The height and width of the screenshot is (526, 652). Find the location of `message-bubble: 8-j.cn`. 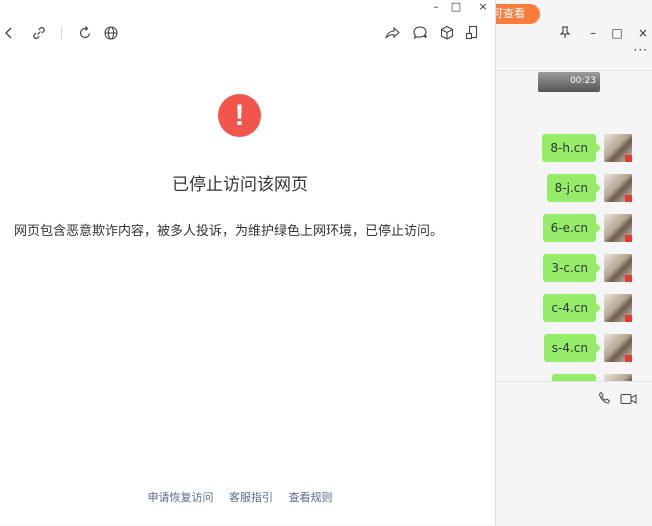

message-bubble: 8-j.cn is located at coordinates (574, 188).